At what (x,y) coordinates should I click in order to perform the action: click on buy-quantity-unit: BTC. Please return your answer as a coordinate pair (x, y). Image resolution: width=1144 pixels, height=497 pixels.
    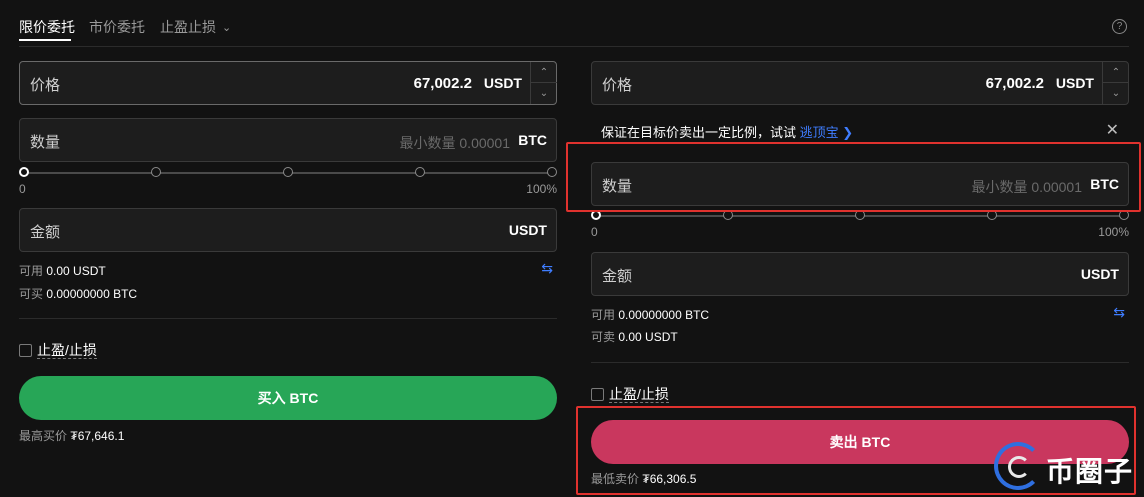
    Looking at the image, I should click on (532, 140).